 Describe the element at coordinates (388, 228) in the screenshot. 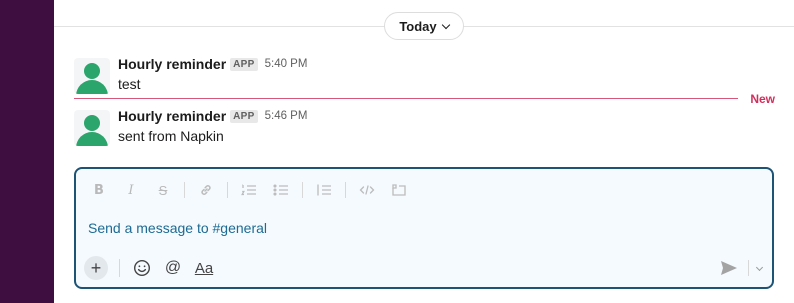

I see `message-input` at that location.